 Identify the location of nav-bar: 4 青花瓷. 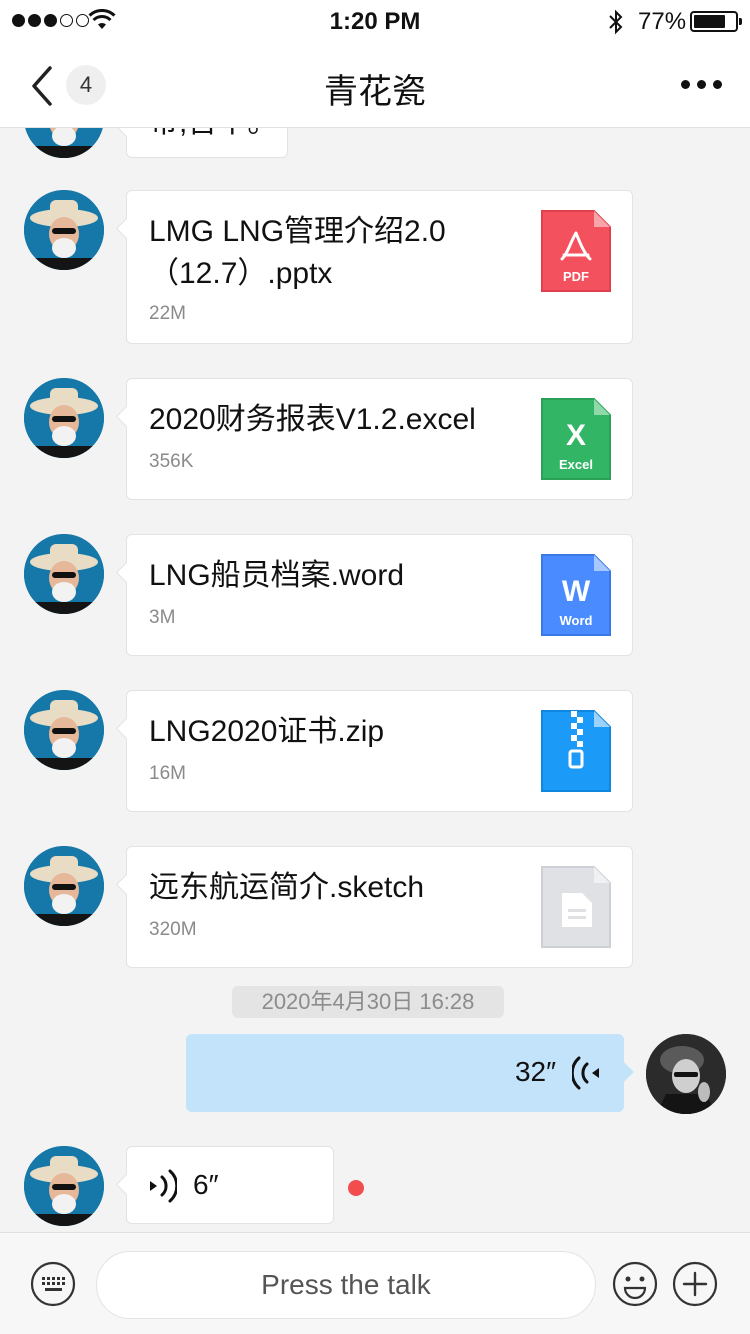
(375, 86).